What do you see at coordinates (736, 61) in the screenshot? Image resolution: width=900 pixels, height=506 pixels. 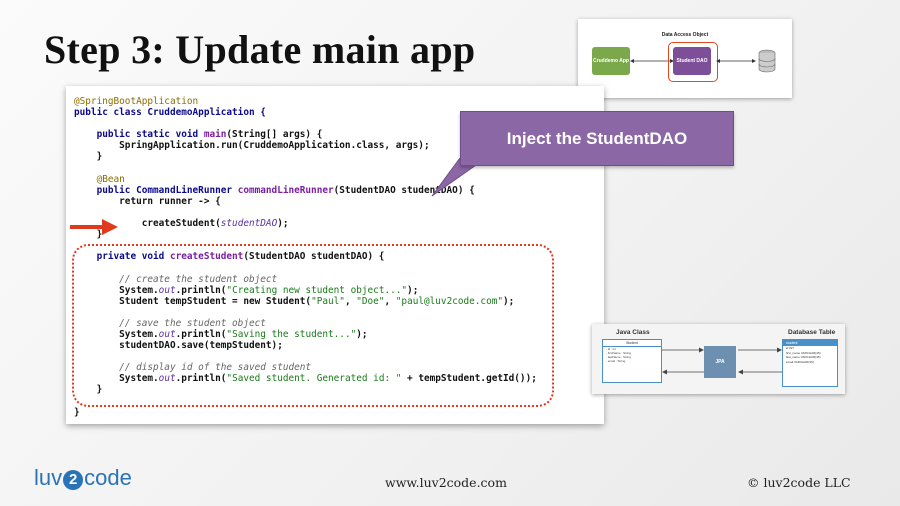 I see `double-arrow-icon` at bounding box center [736, 61].